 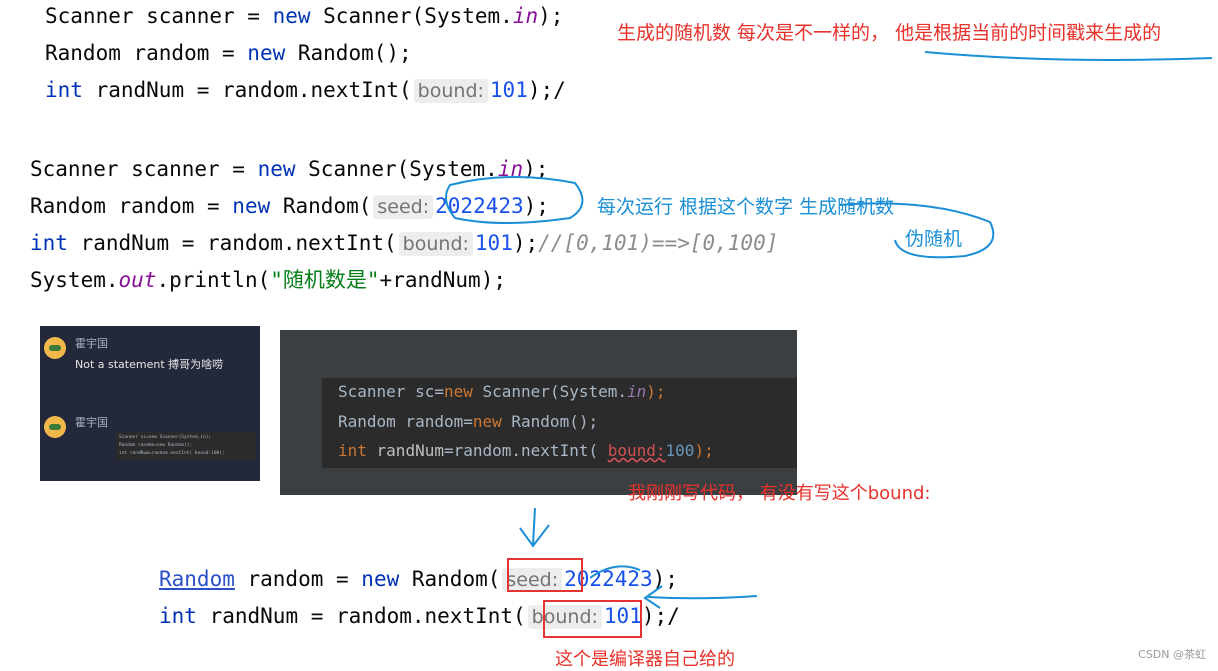 What do you see at coordinates (534, 527) in the screenshot?
I see `down-arrow-stroke` at bounding box center [534, 527].